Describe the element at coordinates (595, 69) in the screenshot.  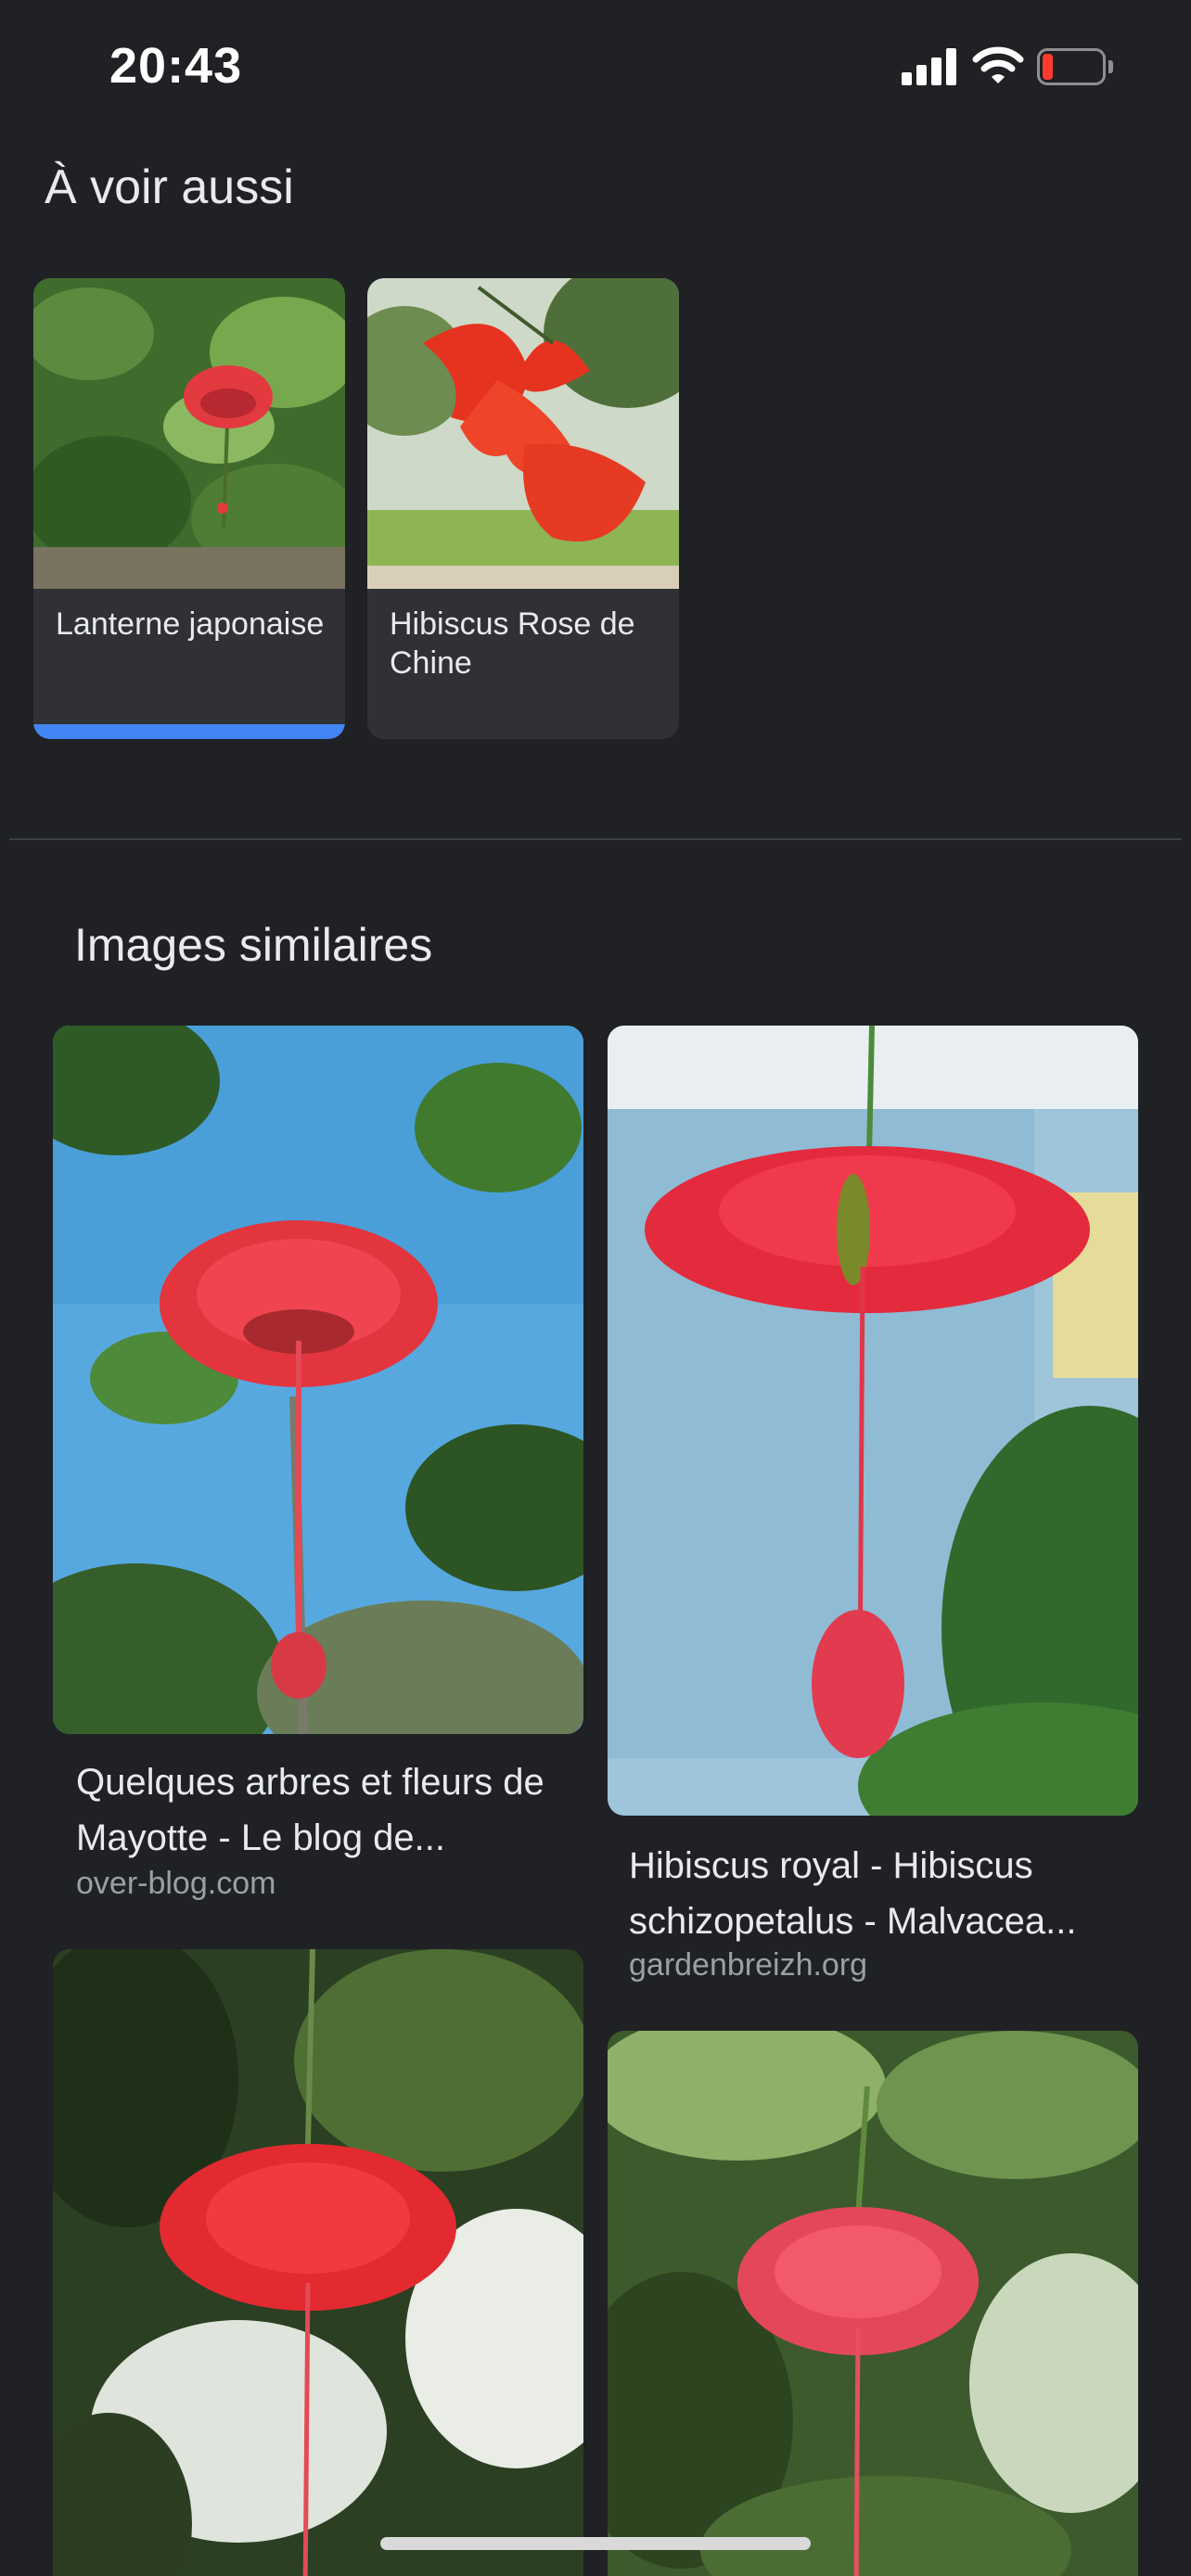
I see `status-bar: 20:43` at that location.